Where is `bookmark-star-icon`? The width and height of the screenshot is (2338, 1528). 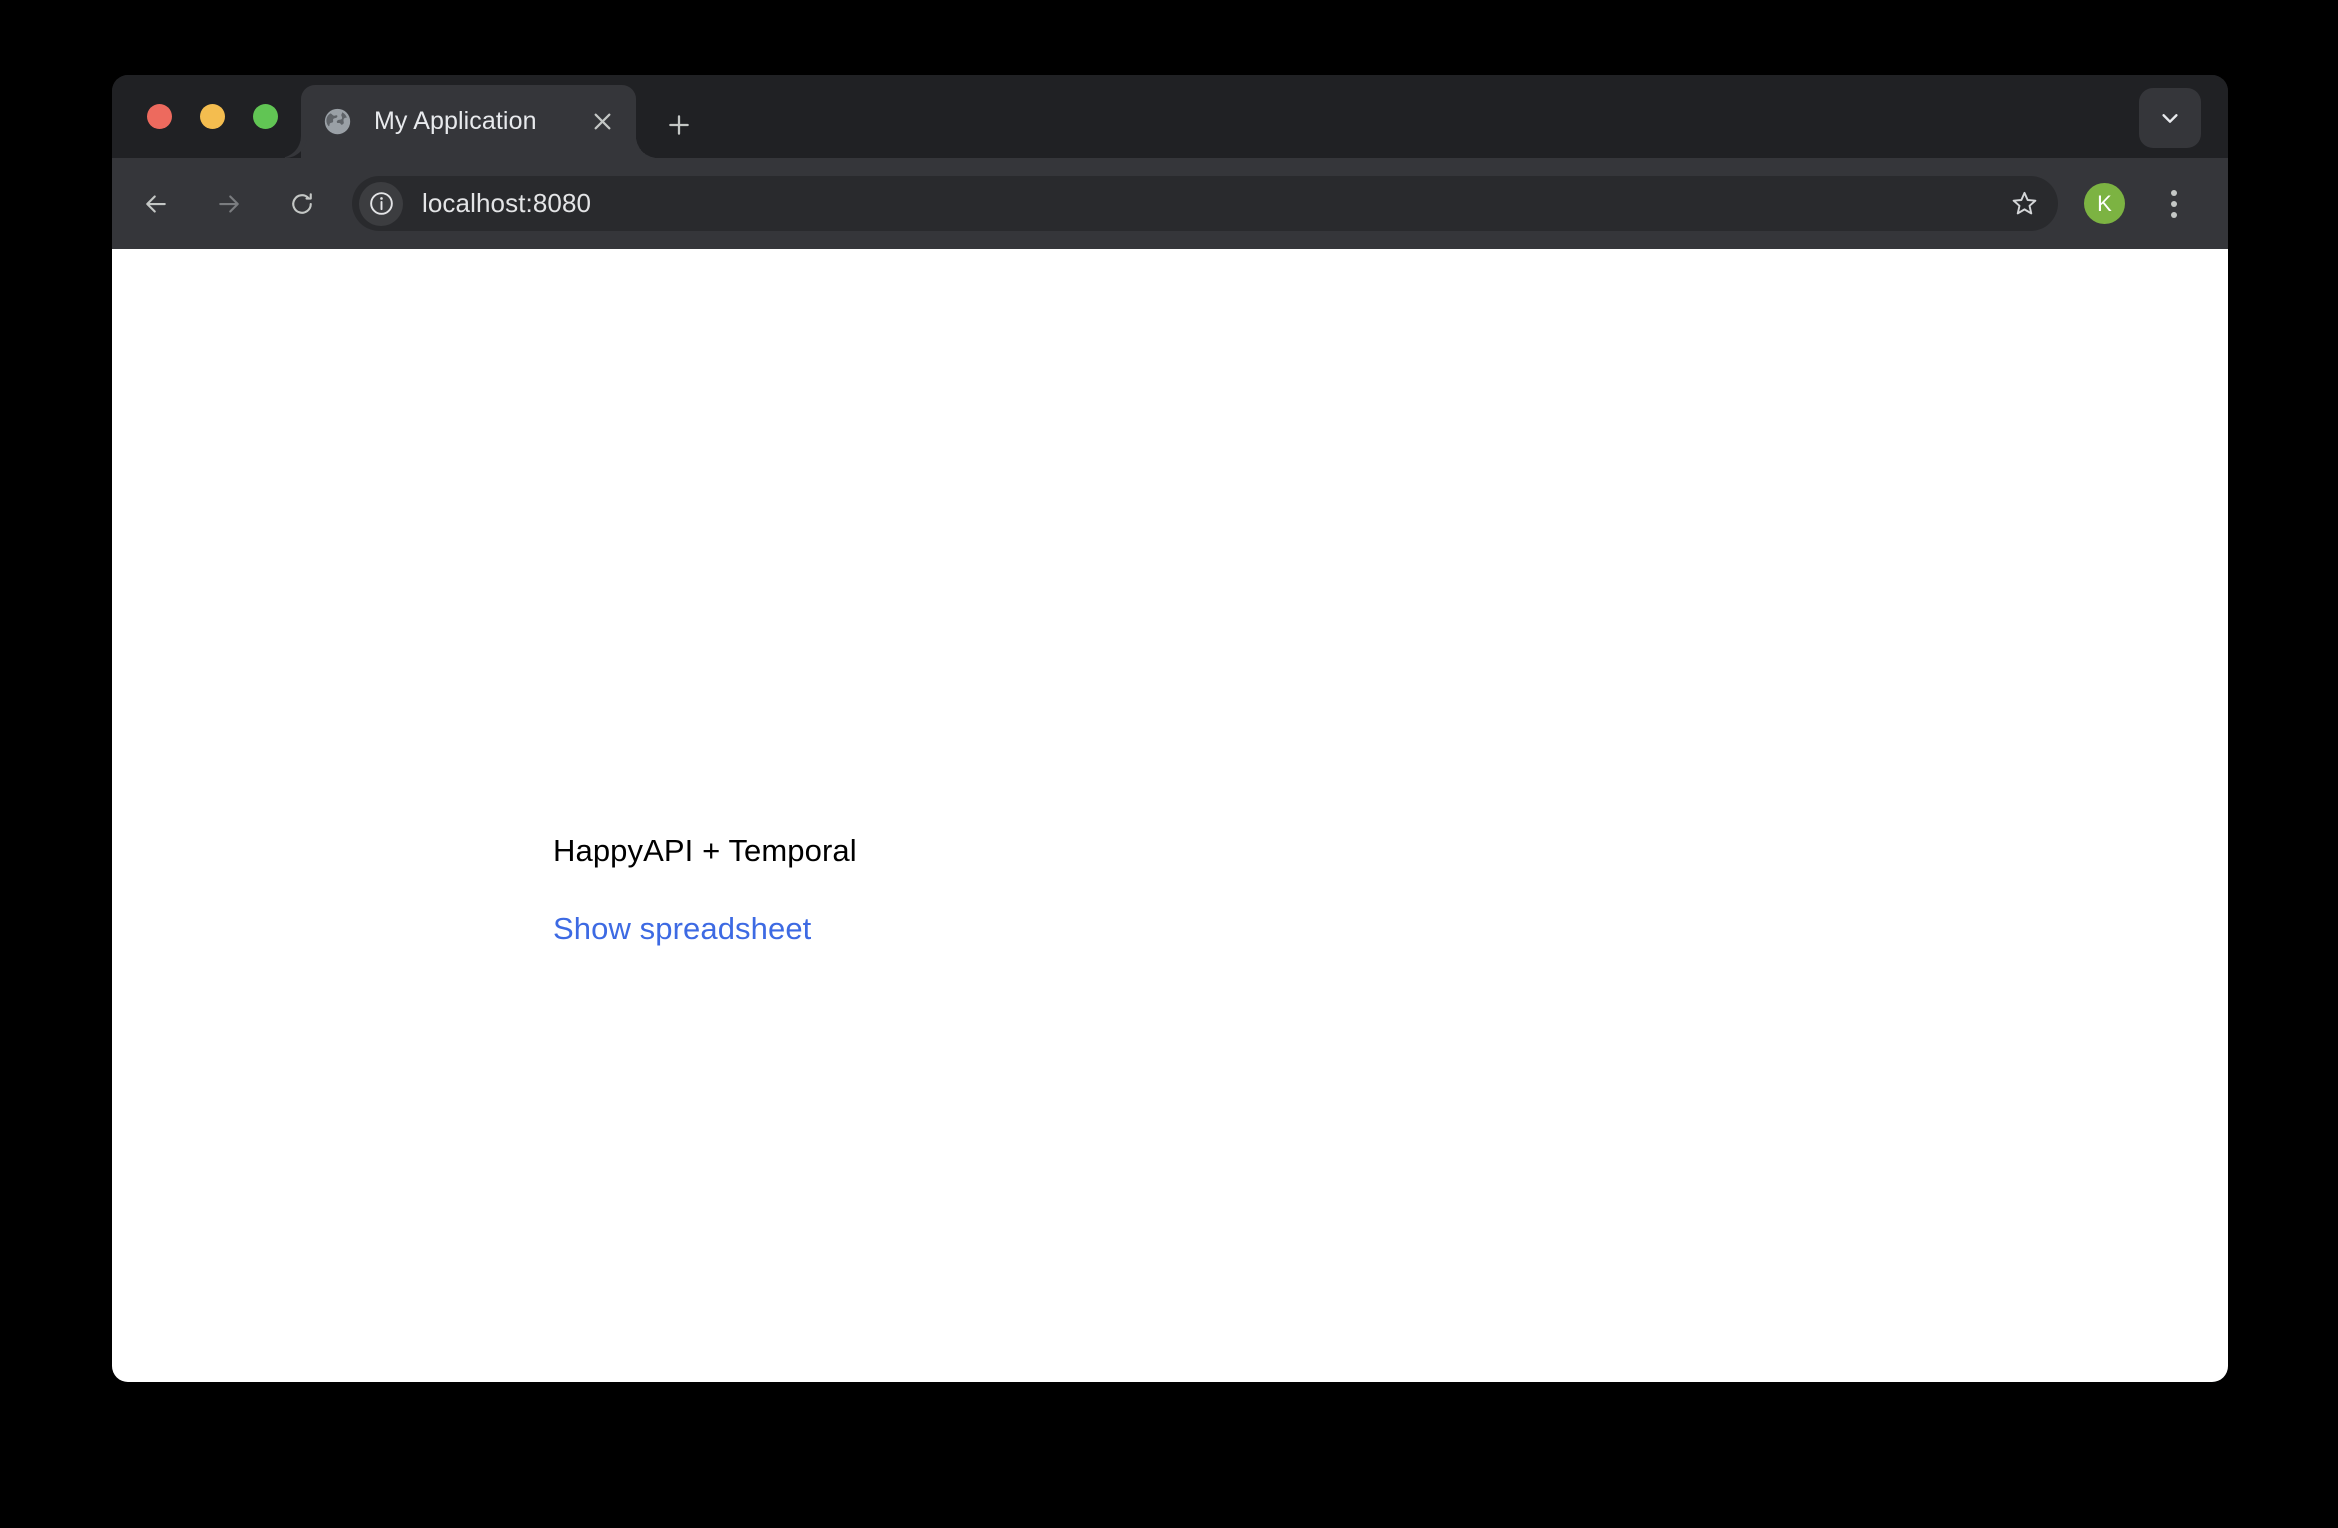 bookmark-star-icon is located at coordinates (2024, 204).